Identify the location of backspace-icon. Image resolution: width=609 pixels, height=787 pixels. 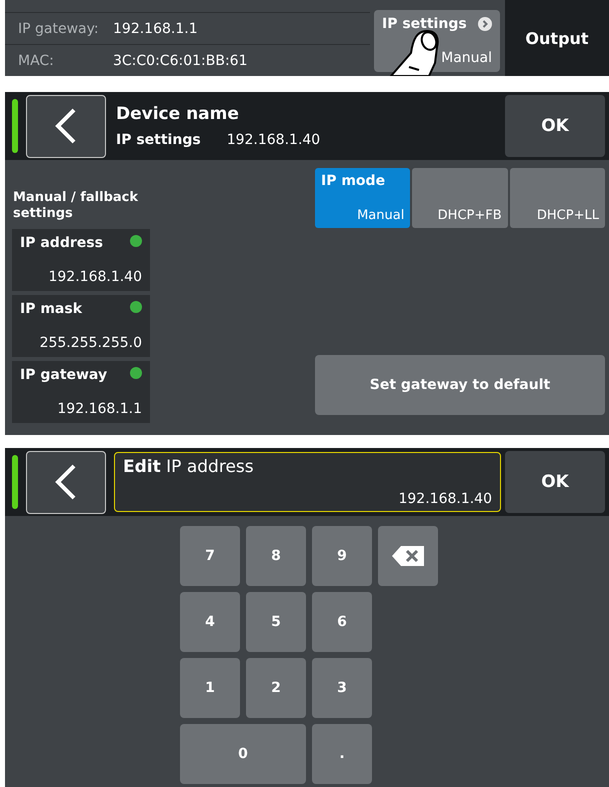
(408, 556).